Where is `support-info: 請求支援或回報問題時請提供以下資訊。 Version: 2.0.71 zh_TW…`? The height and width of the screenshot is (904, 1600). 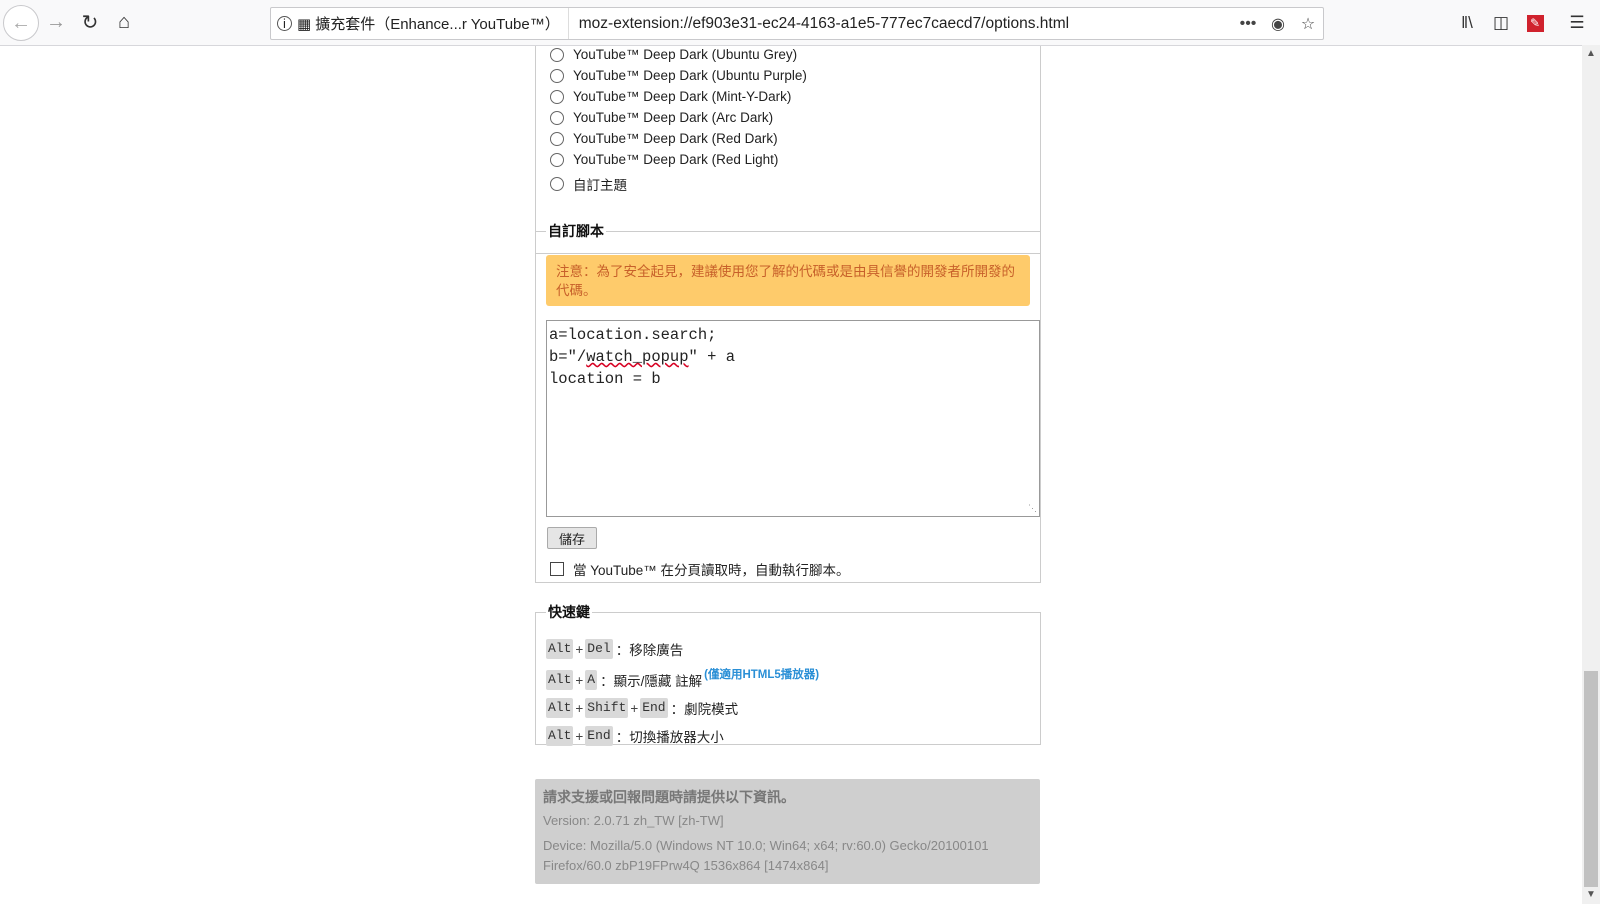
support-info: 請求支援或回報問題時請提供以下資訊。 Version: 2.0.71 zh_TW… is located at coordinates (787, 831).